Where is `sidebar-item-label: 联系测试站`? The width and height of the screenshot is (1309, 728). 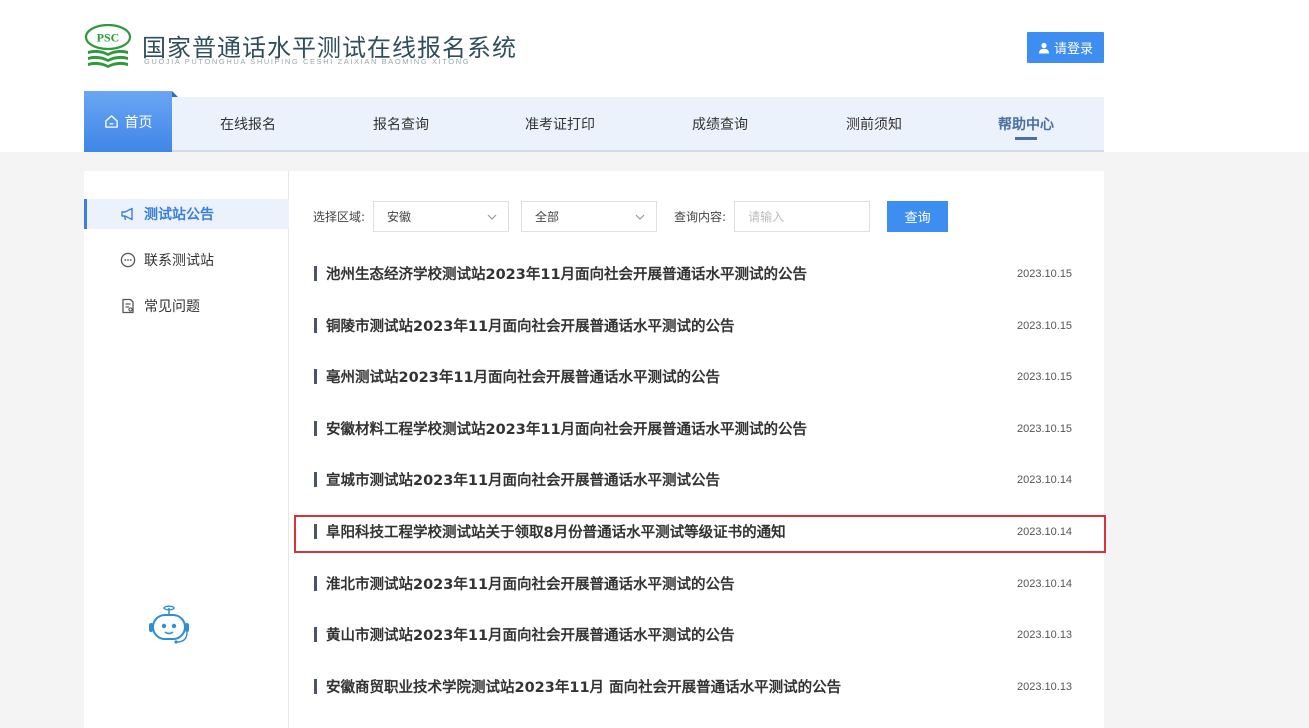
sidebar-item-label: 联系测试站 is located at coordinates (179, 261).